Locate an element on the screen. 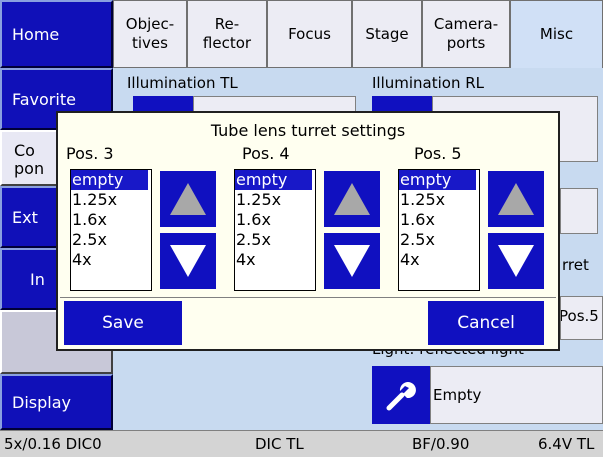  tab-misc: Misc is located at coordinates (556, 34).